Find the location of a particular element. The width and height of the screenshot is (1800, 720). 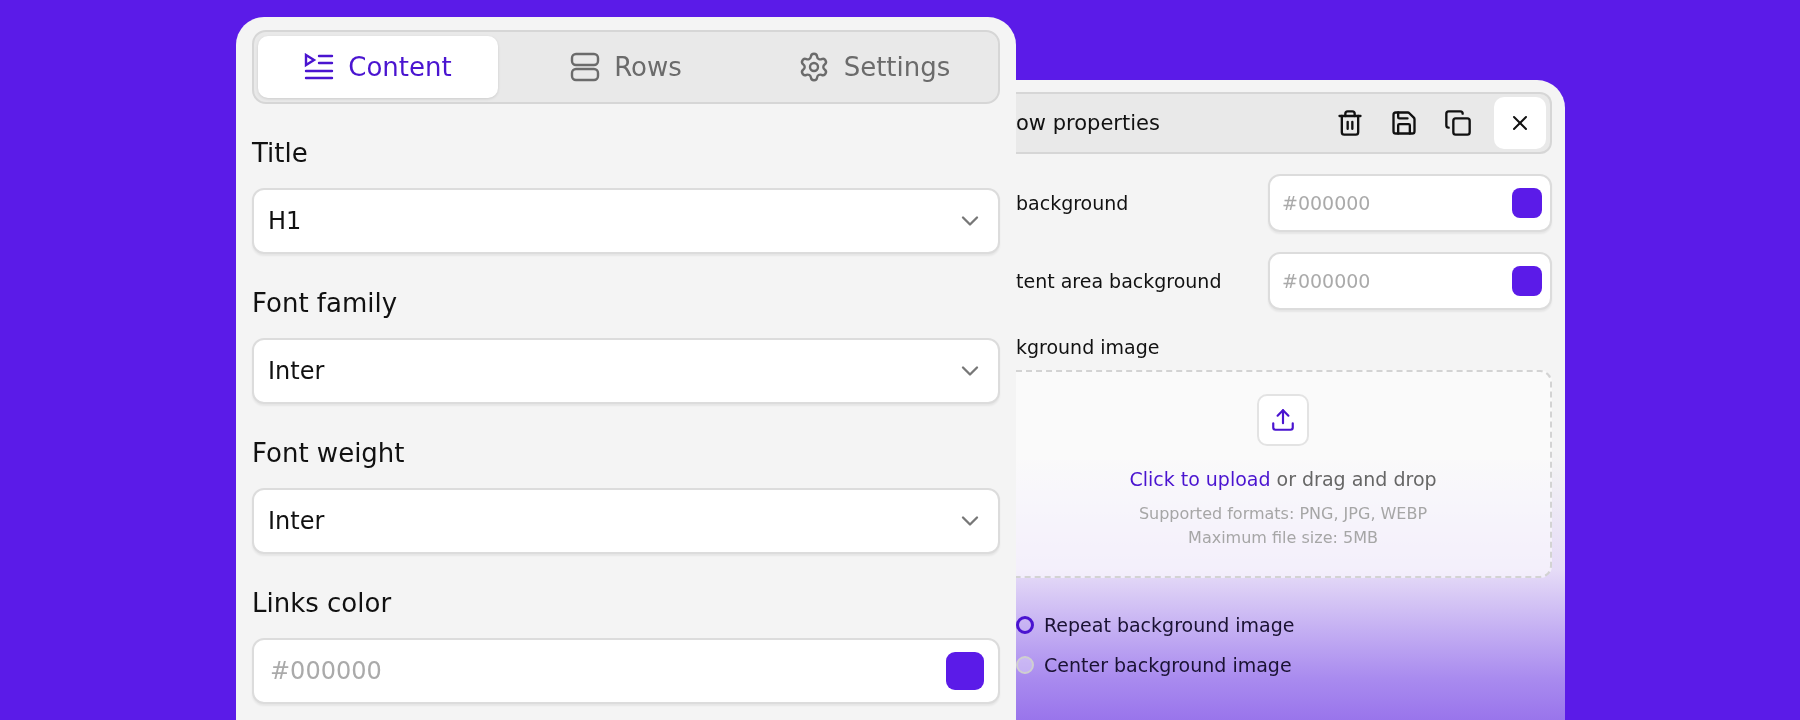

tab: Content is located at coordinates (378, 67).